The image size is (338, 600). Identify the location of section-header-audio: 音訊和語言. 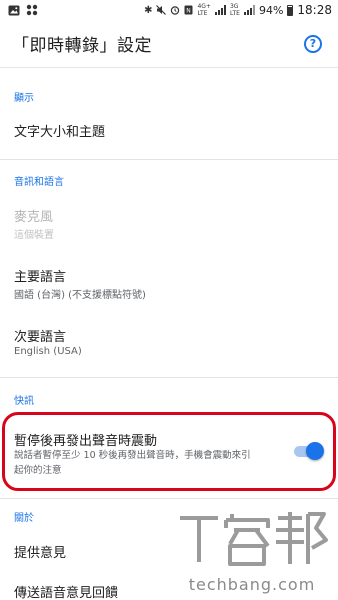
(39, 182).